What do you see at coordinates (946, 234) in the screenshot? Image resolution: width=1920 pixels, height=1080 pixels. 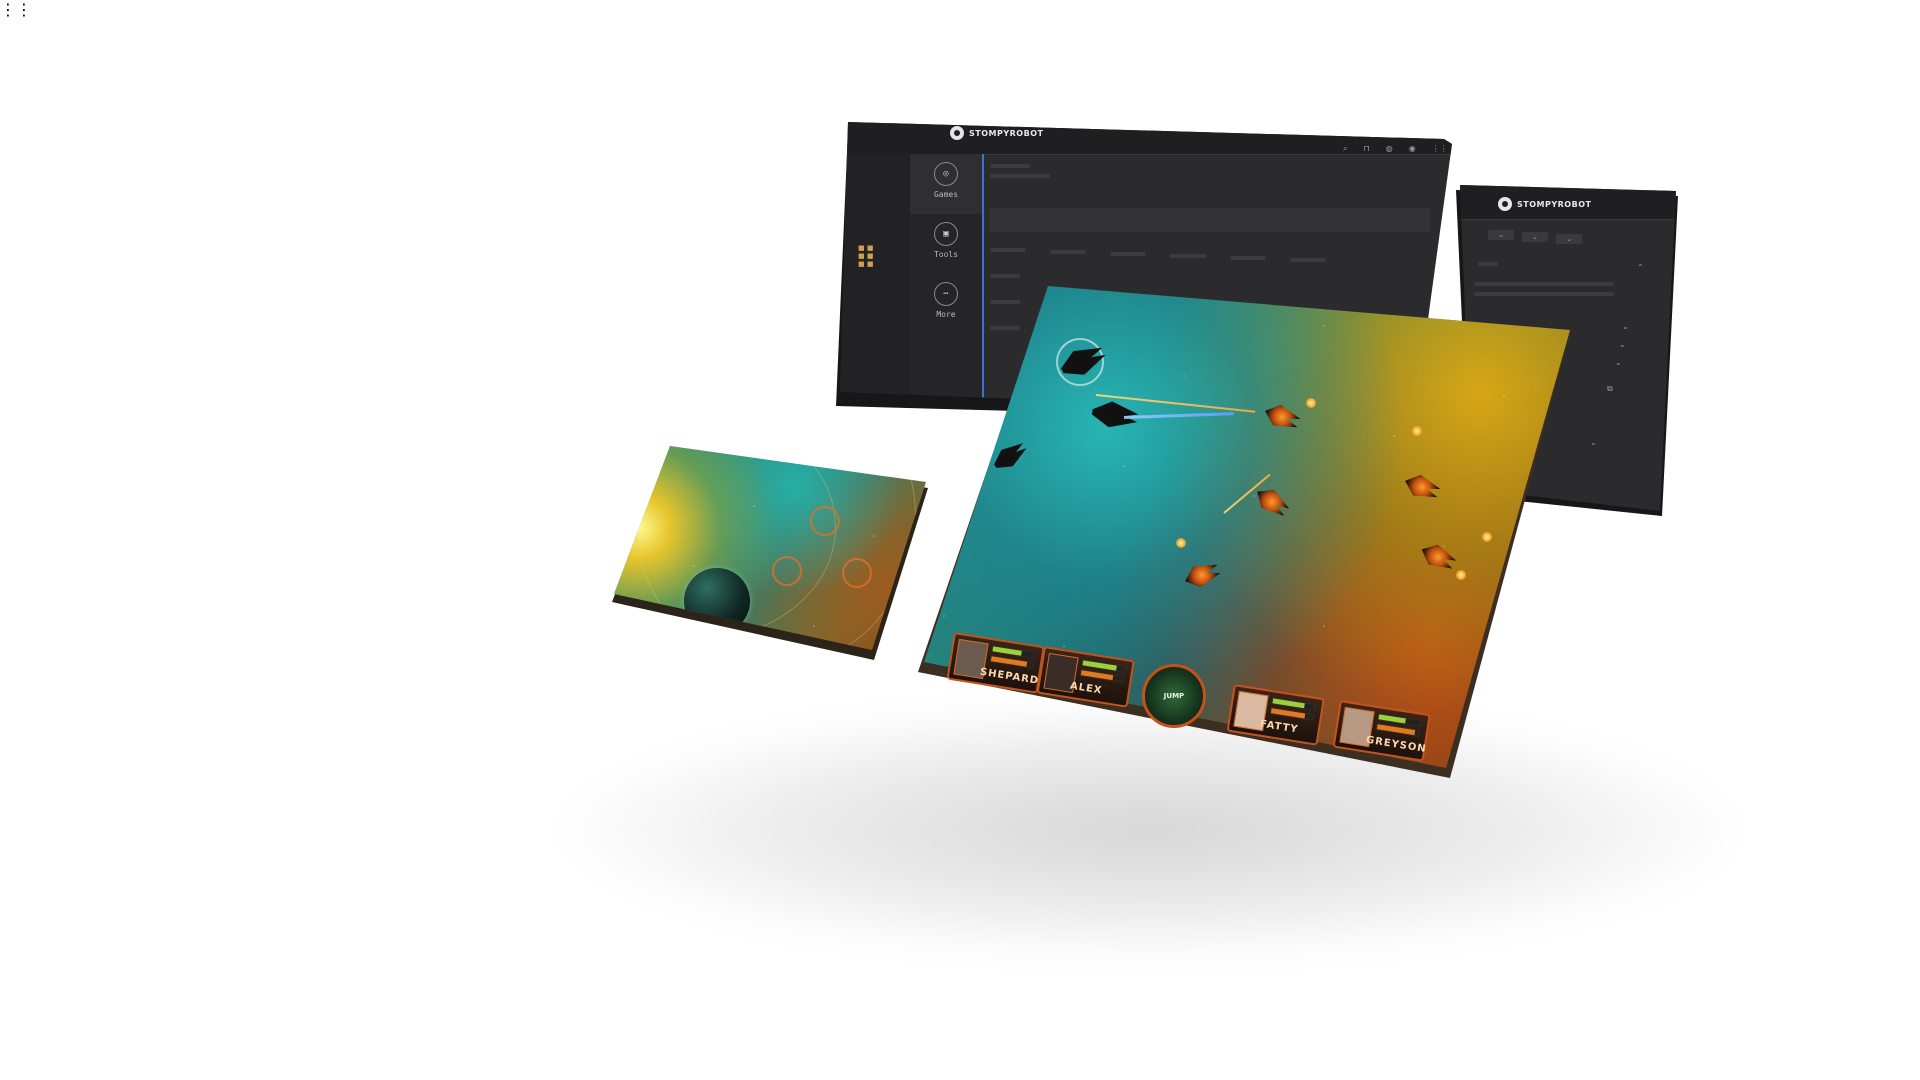 I see `briefcase-icon: ▣` at bounding box center [946, 234].